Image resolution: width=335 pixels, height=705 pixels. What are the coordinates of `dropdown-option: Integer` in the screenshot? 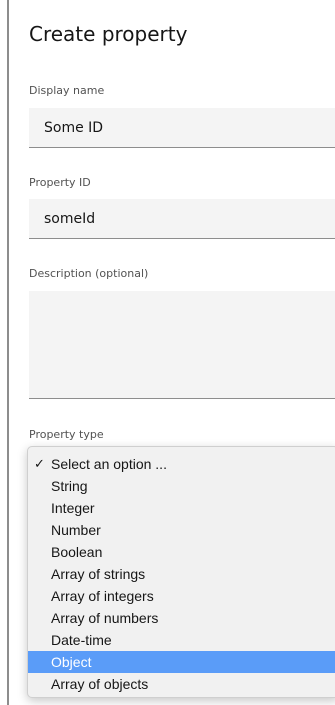 It's located at (181, 508).